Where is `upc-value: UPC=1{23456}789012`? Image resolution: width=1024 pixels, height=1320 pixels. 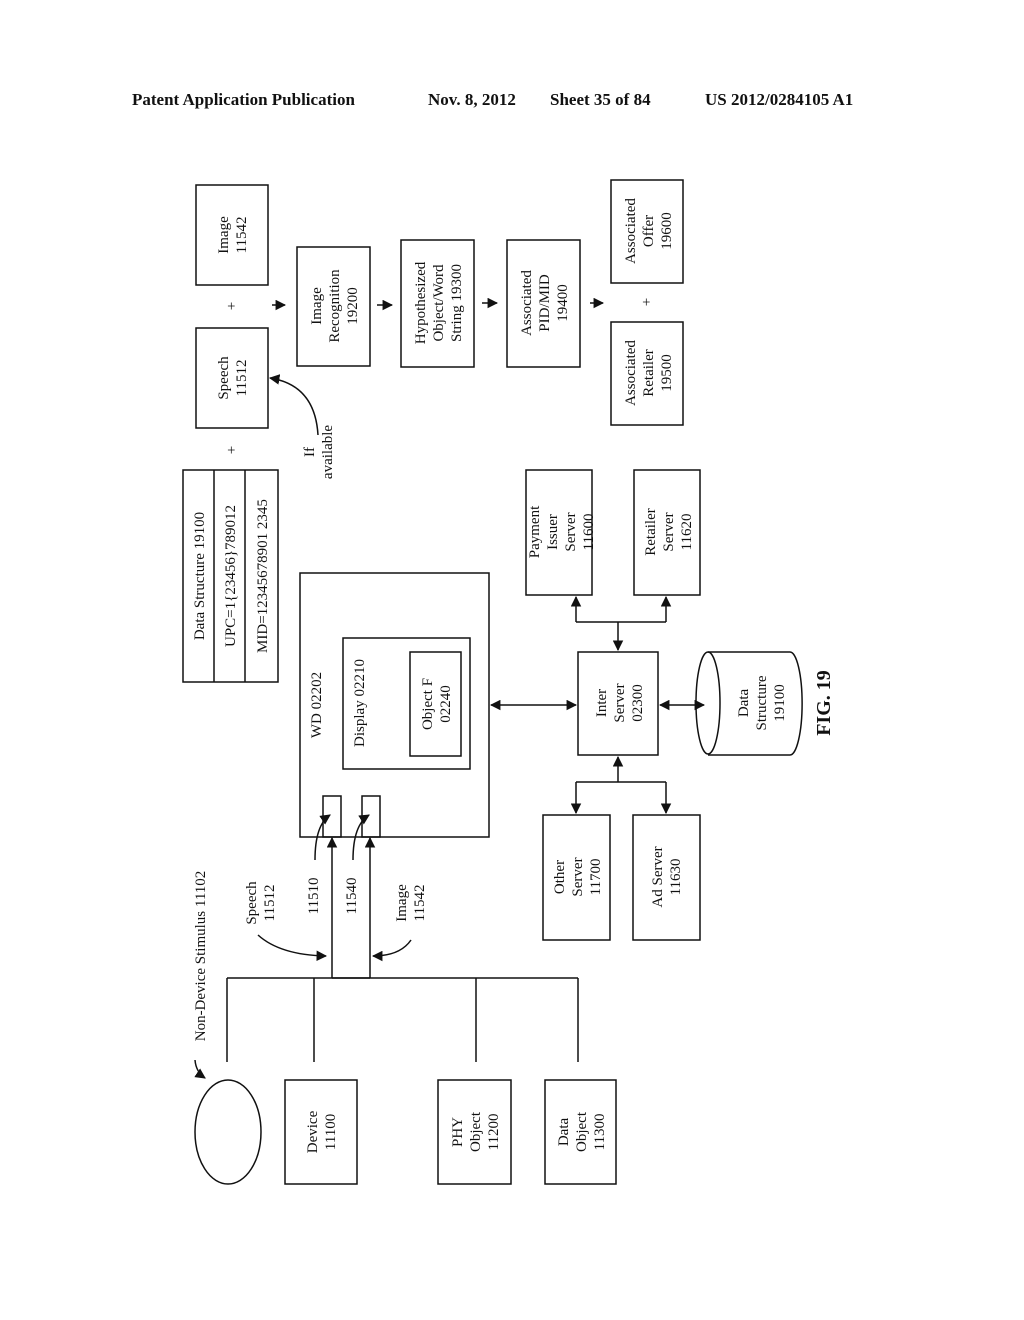
upc-value: UPC=1{23456}789012 is located at coordinates (231, 576).